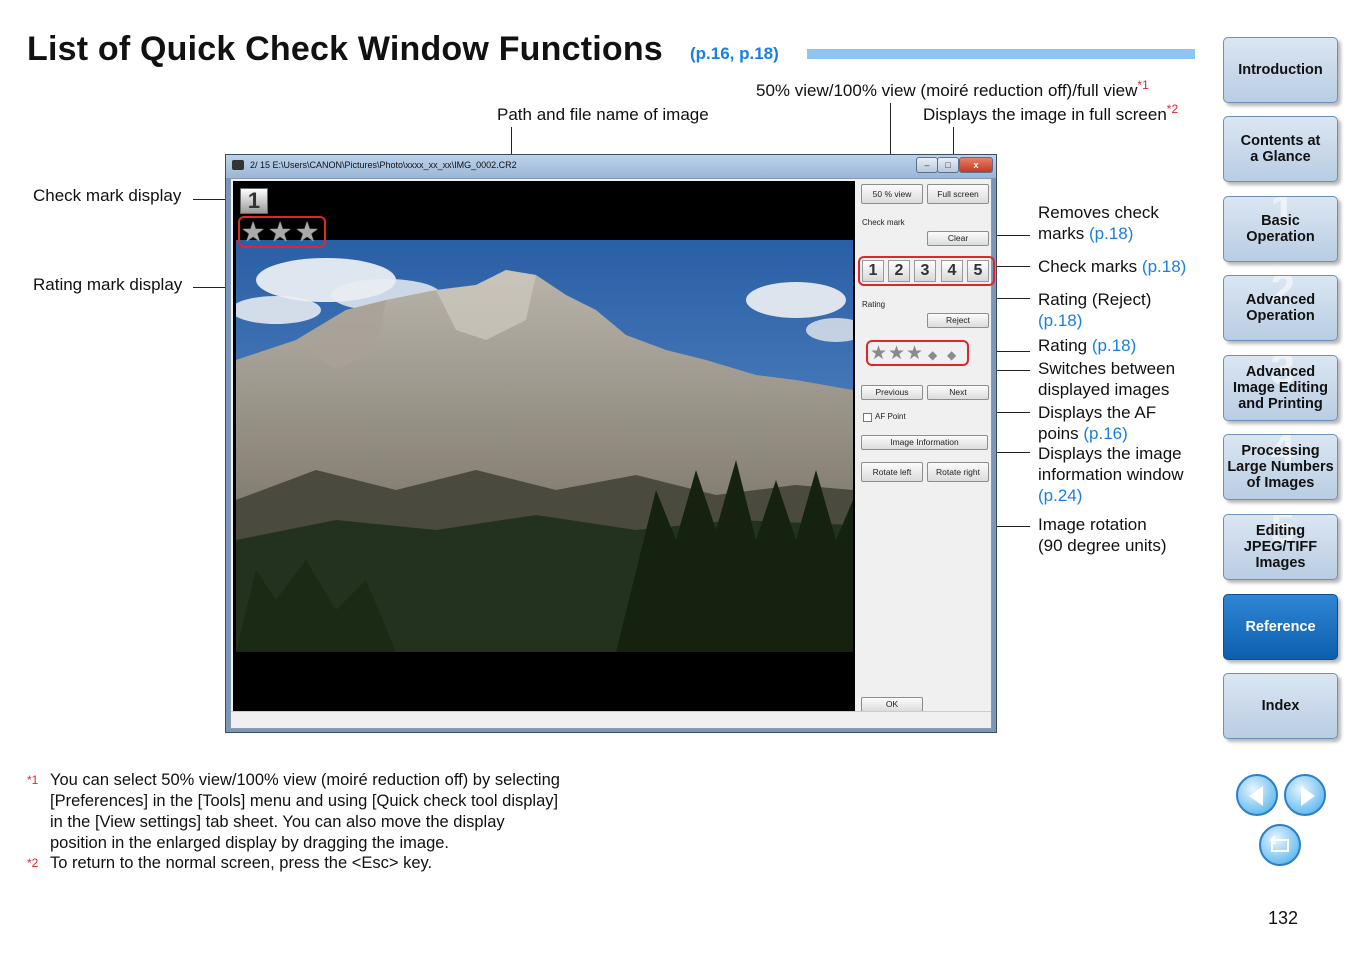 The image size is (1350, 954). I want to click on af-point-label: AF Point, so click(890, 416).